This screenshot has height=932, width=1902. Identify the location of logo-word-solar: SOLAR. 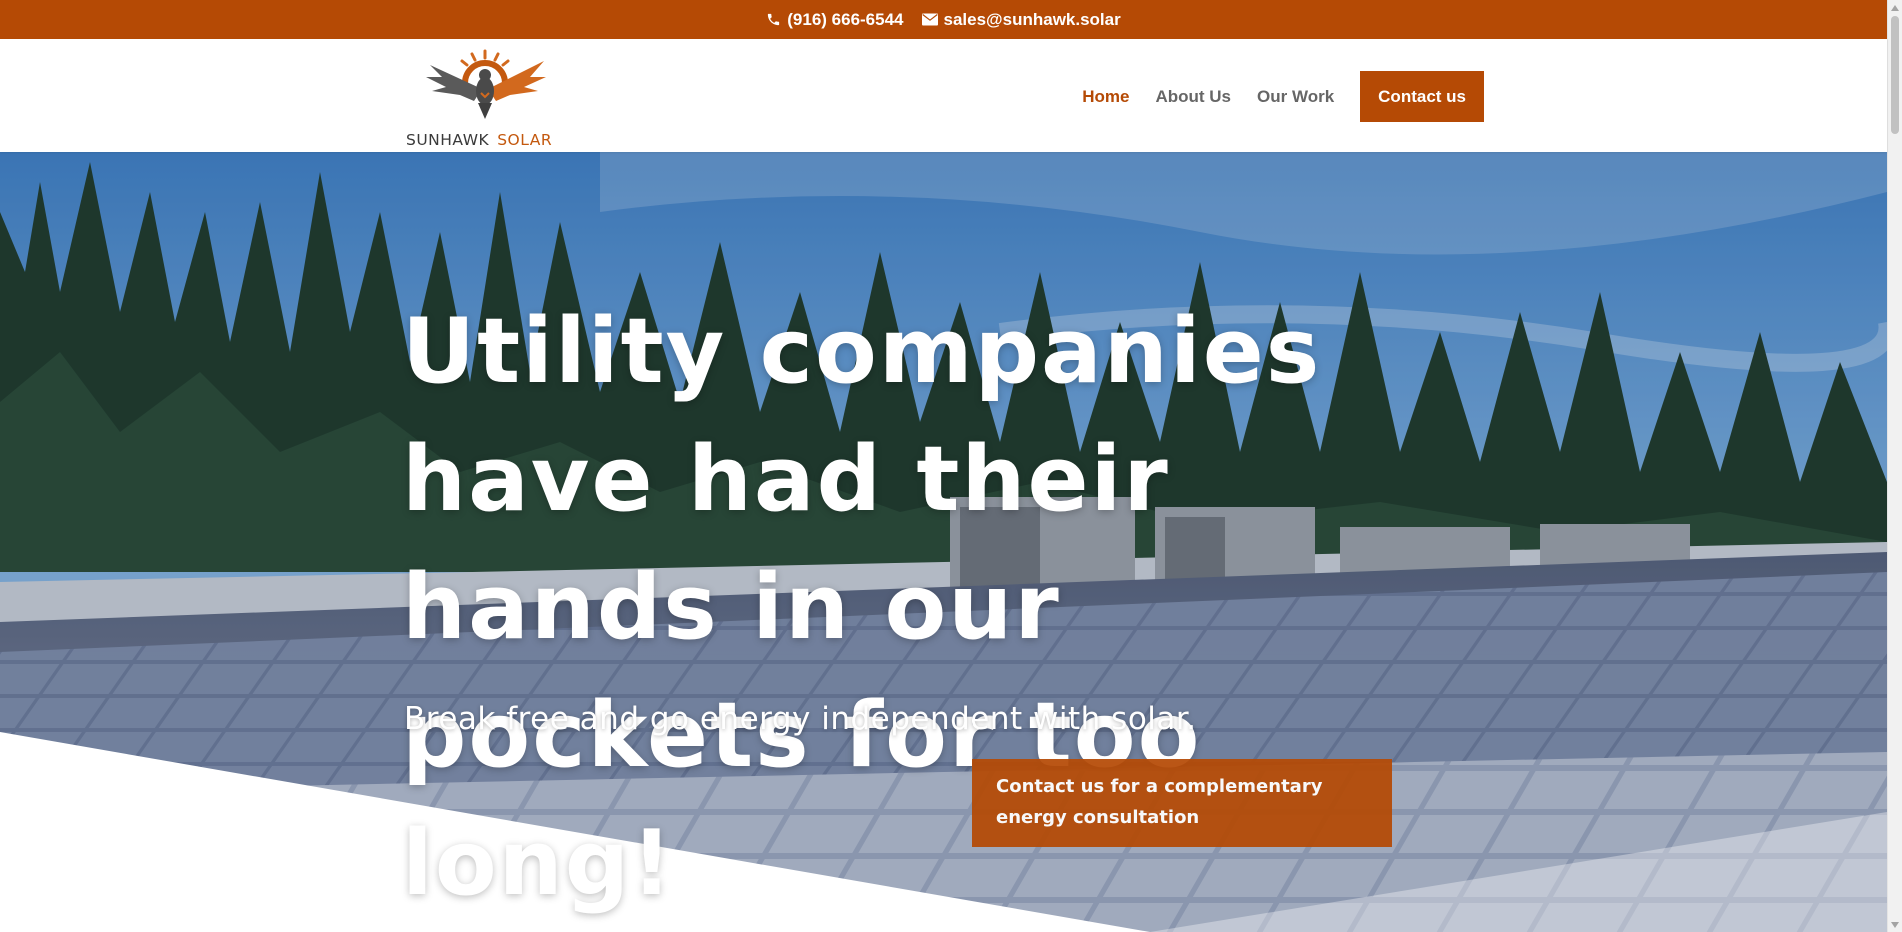
(525, 140).